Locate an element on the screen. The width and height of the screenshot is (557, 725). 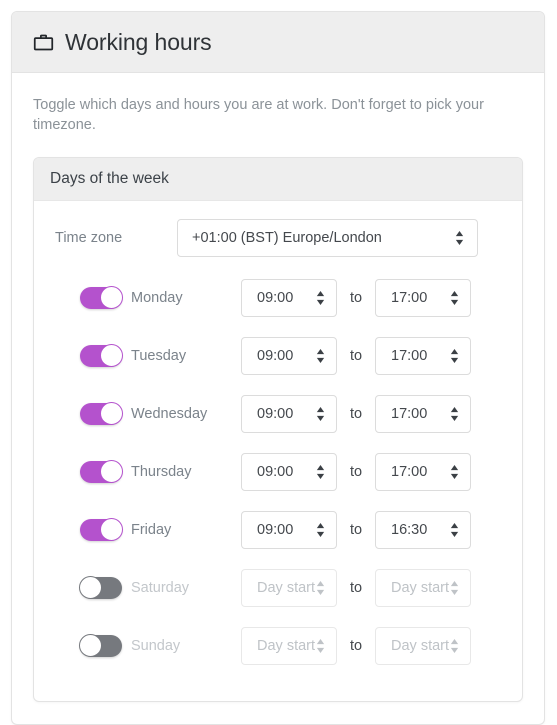
day-end-select-sunday: Day start is located at coordinates (423, 645).